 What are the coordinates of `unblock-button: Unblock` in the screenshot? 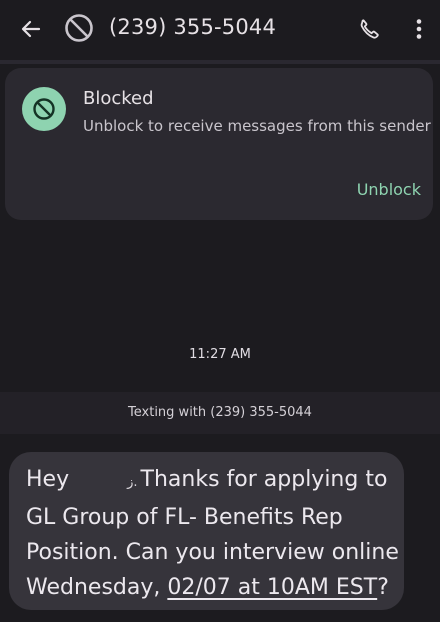 It's located at (389, 189).